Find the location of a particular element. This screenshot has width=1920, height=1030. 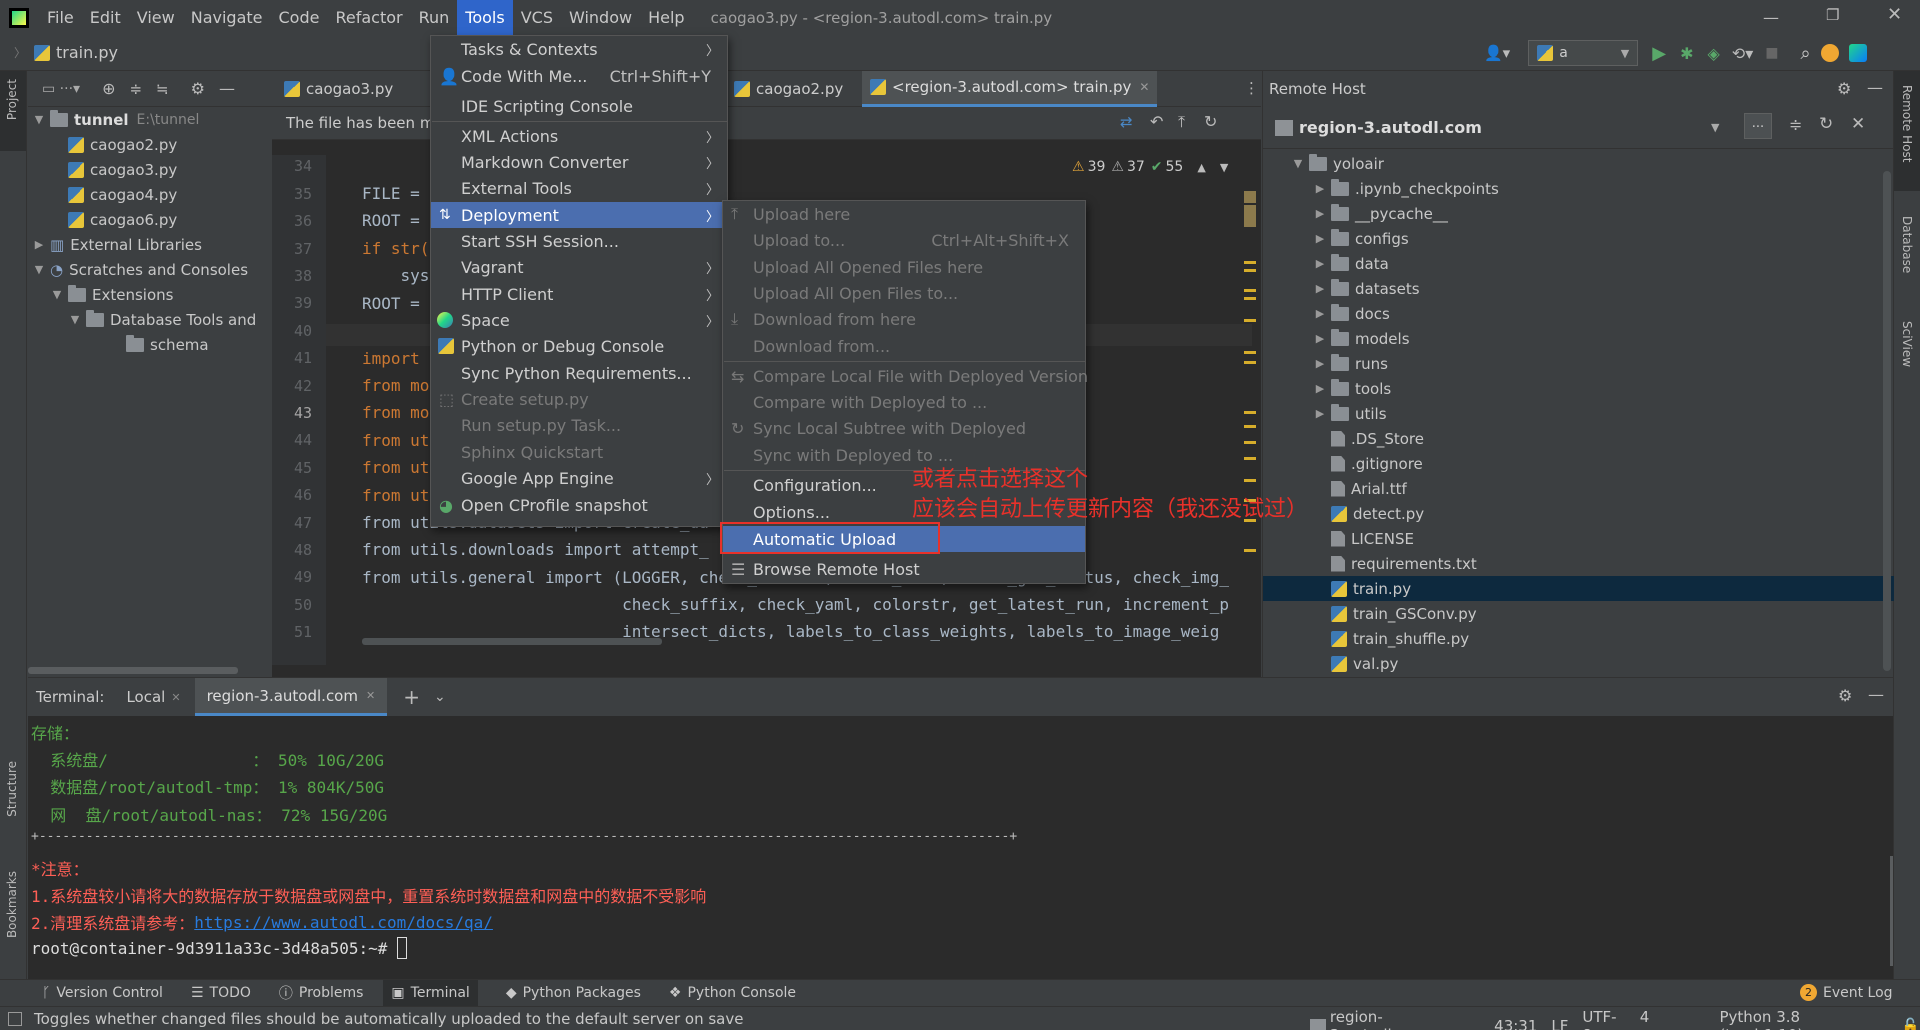

run-icon: ▶ is located at coordinates (1659, 53).